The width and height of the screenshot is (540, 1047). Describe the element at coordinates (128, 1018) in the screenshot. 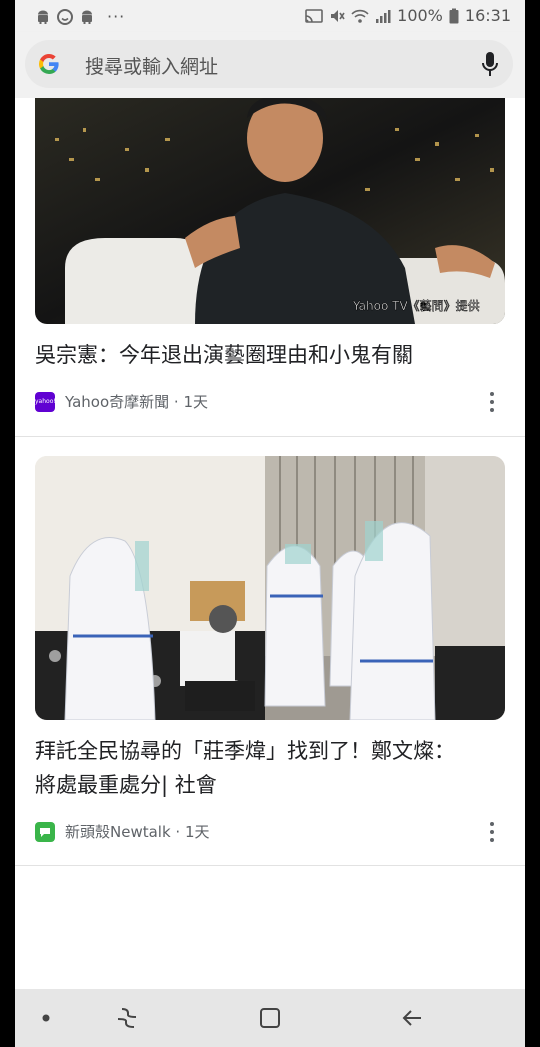

I see `recent-apps-icon` at that location.